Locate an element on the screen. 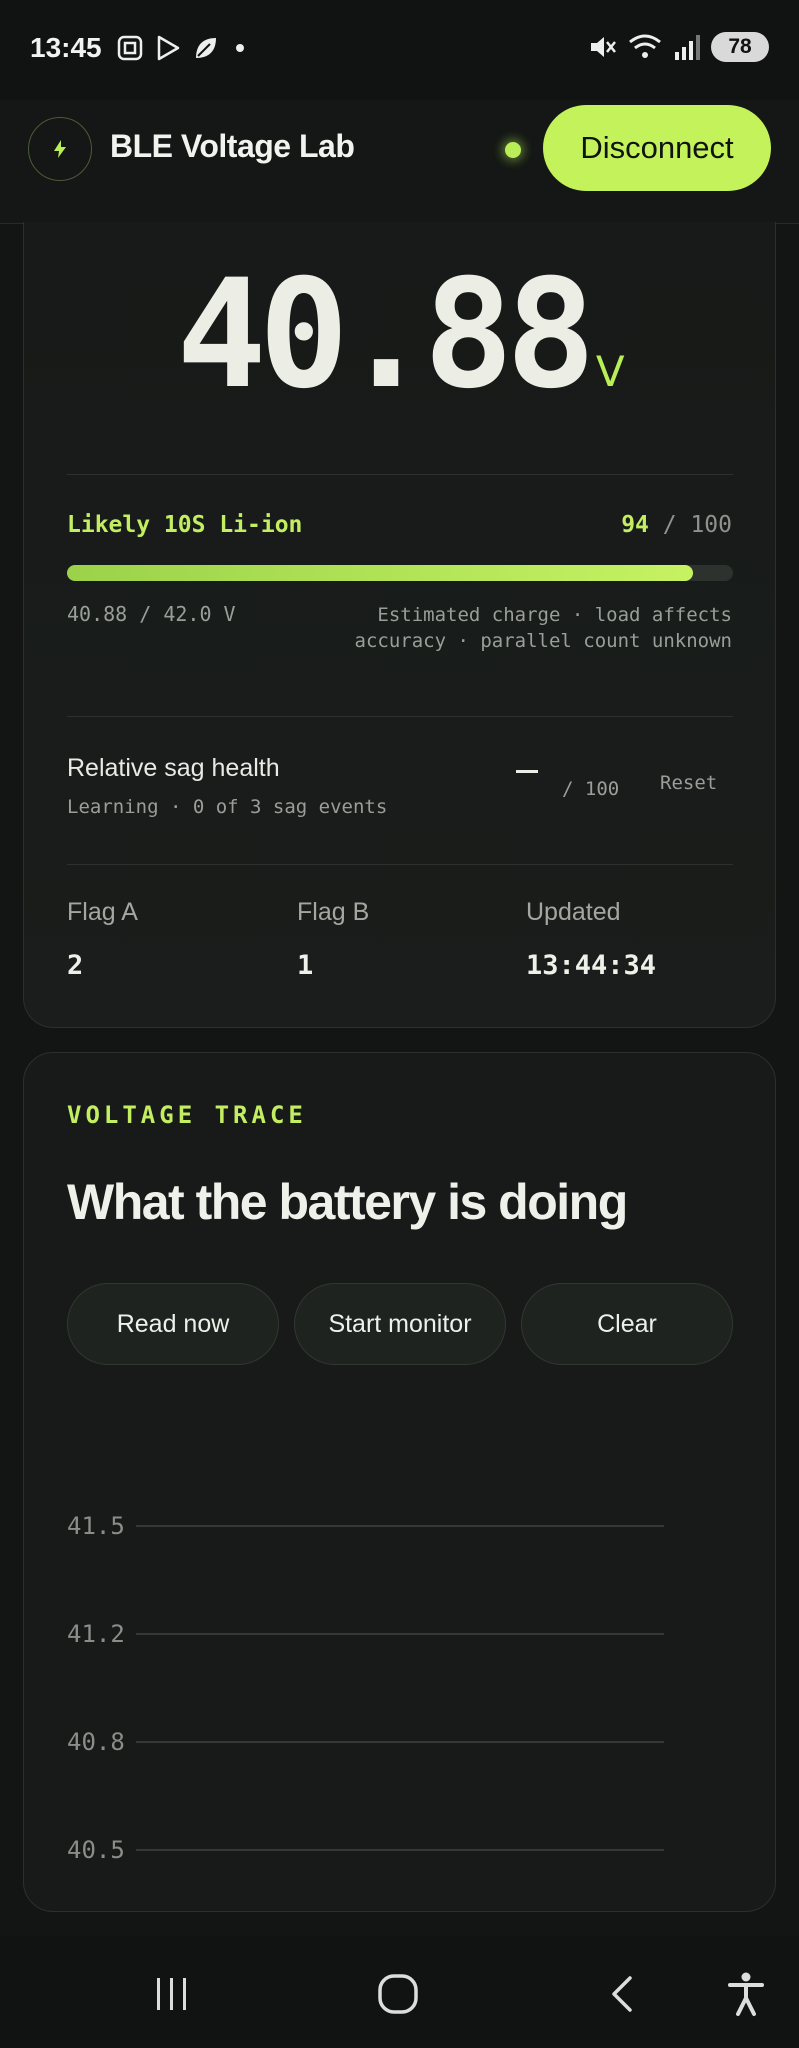 The width and height of the screenshot is (799, 2048). sag-score-max: / 100 is located at coordinates (591, 789).